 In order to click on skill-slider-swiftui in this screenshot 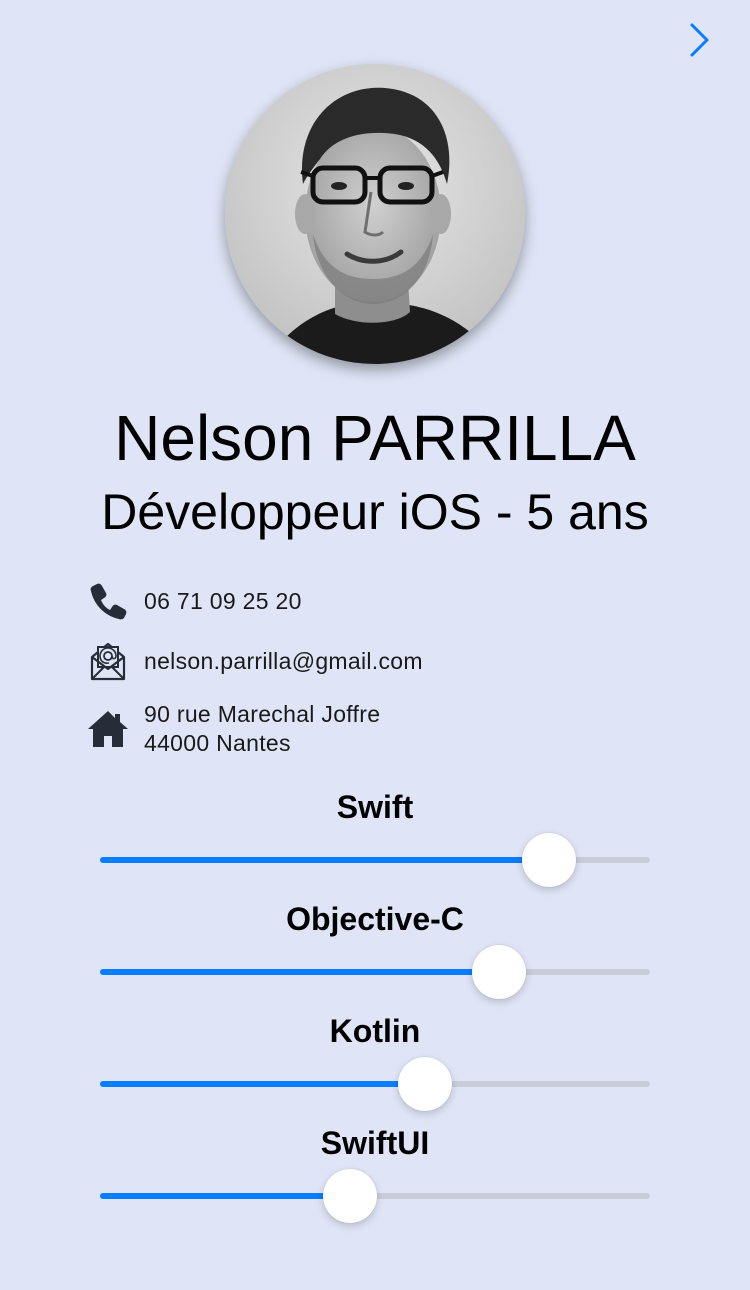, I will do `click(375, 1196)`.